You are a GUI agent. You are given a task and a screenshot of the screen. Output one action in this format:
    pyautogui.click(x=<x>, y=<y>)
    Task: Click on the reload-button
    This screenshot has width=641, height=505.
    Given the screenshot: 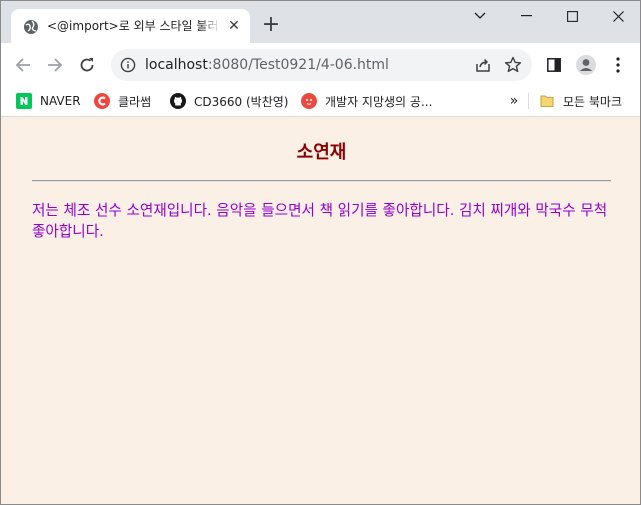 What is the action you would take?
    pyautogui.click(x=87, y=65)
    